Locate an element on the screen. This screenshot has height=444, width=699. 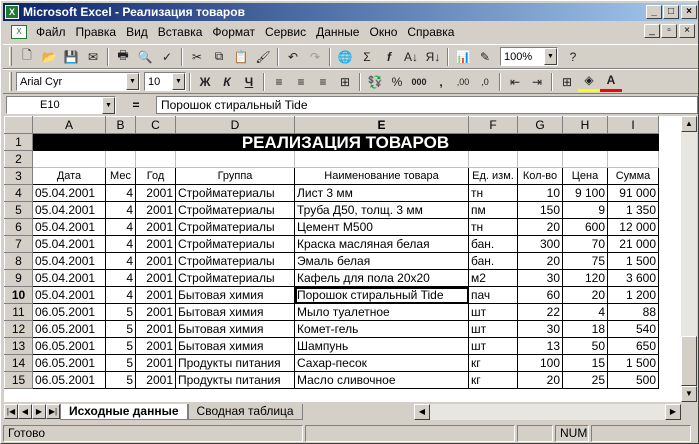
scroll-left-icon: ◀ is located at coordinates (422, 412).